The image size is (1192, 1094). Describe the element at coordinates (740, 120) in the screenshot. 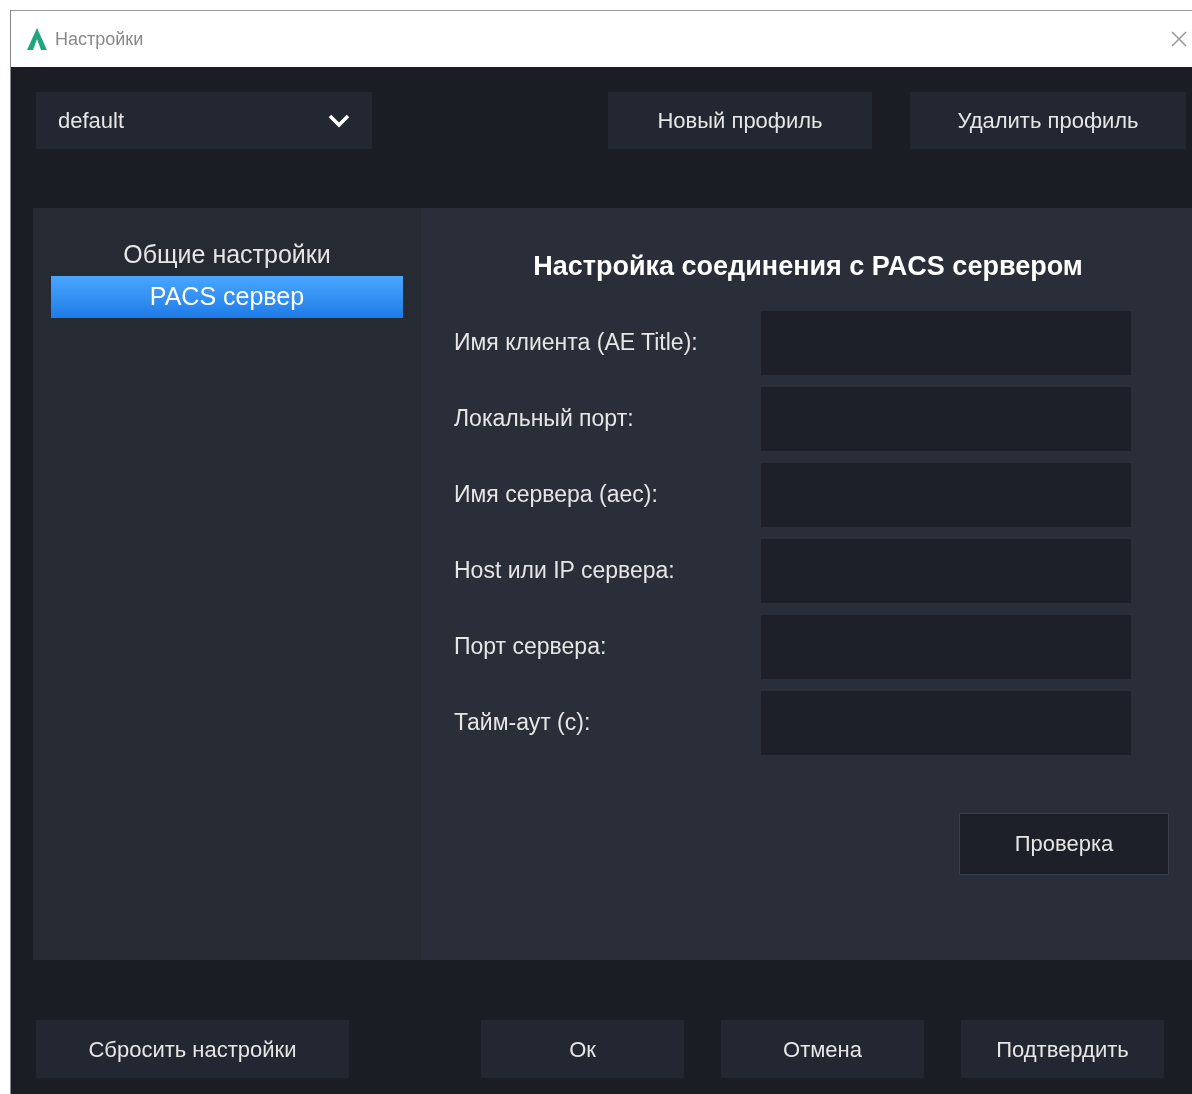

I see `new-profile-button: Новый профиль` at that location.